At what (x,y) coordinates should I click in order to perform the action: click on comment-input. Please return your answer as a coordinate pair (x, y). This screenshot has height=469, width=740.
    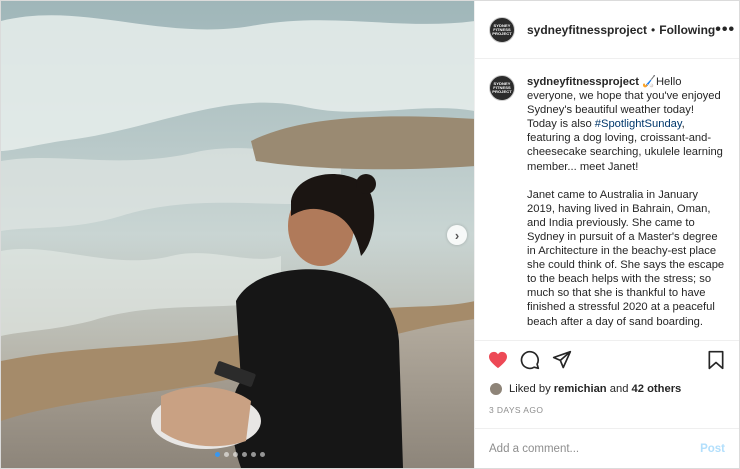
    Looking at the image, I should click on (595, 448).